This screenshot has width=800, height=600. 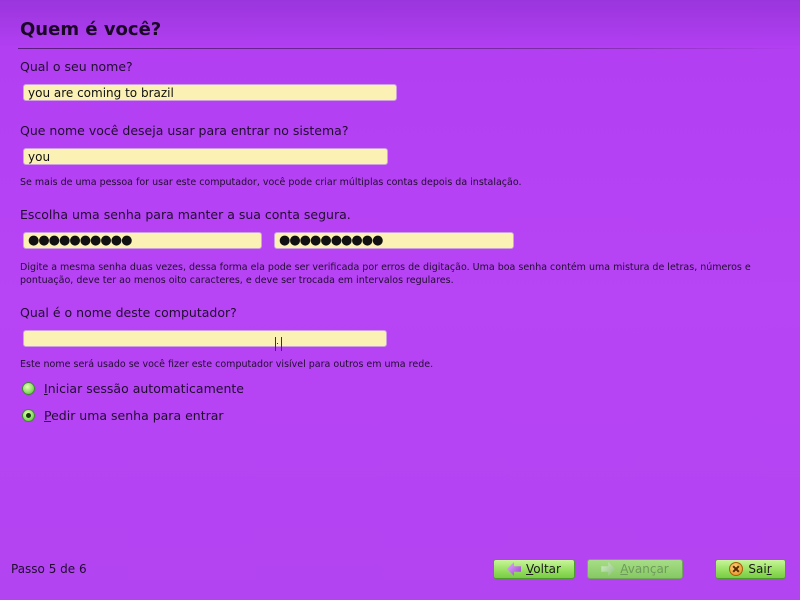 I want to click on back-button: Voltar, so click(x=534, y=569).